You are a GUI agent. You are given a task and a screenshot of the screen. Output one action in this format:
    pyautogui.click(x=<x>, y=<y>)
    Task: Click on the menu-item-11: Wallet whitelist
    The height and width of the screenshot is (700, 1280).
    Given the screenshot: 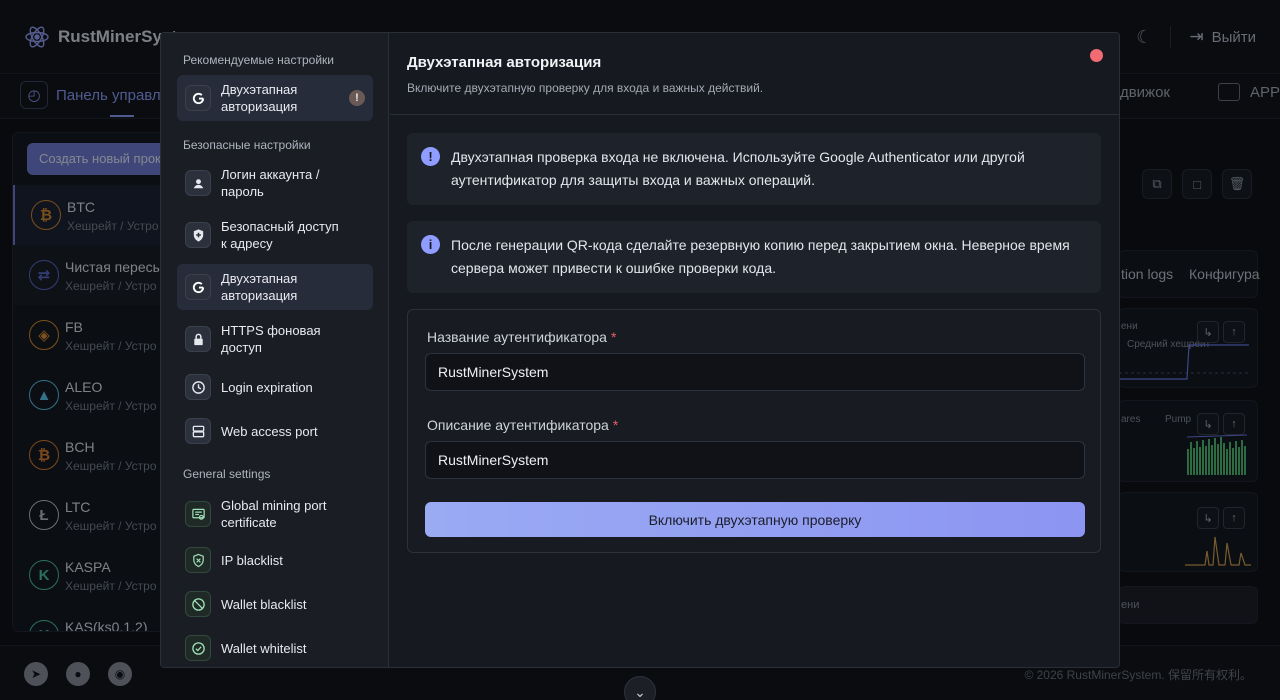 What is the action you would take?
    pyautogui.click(x=275, y=646)
    